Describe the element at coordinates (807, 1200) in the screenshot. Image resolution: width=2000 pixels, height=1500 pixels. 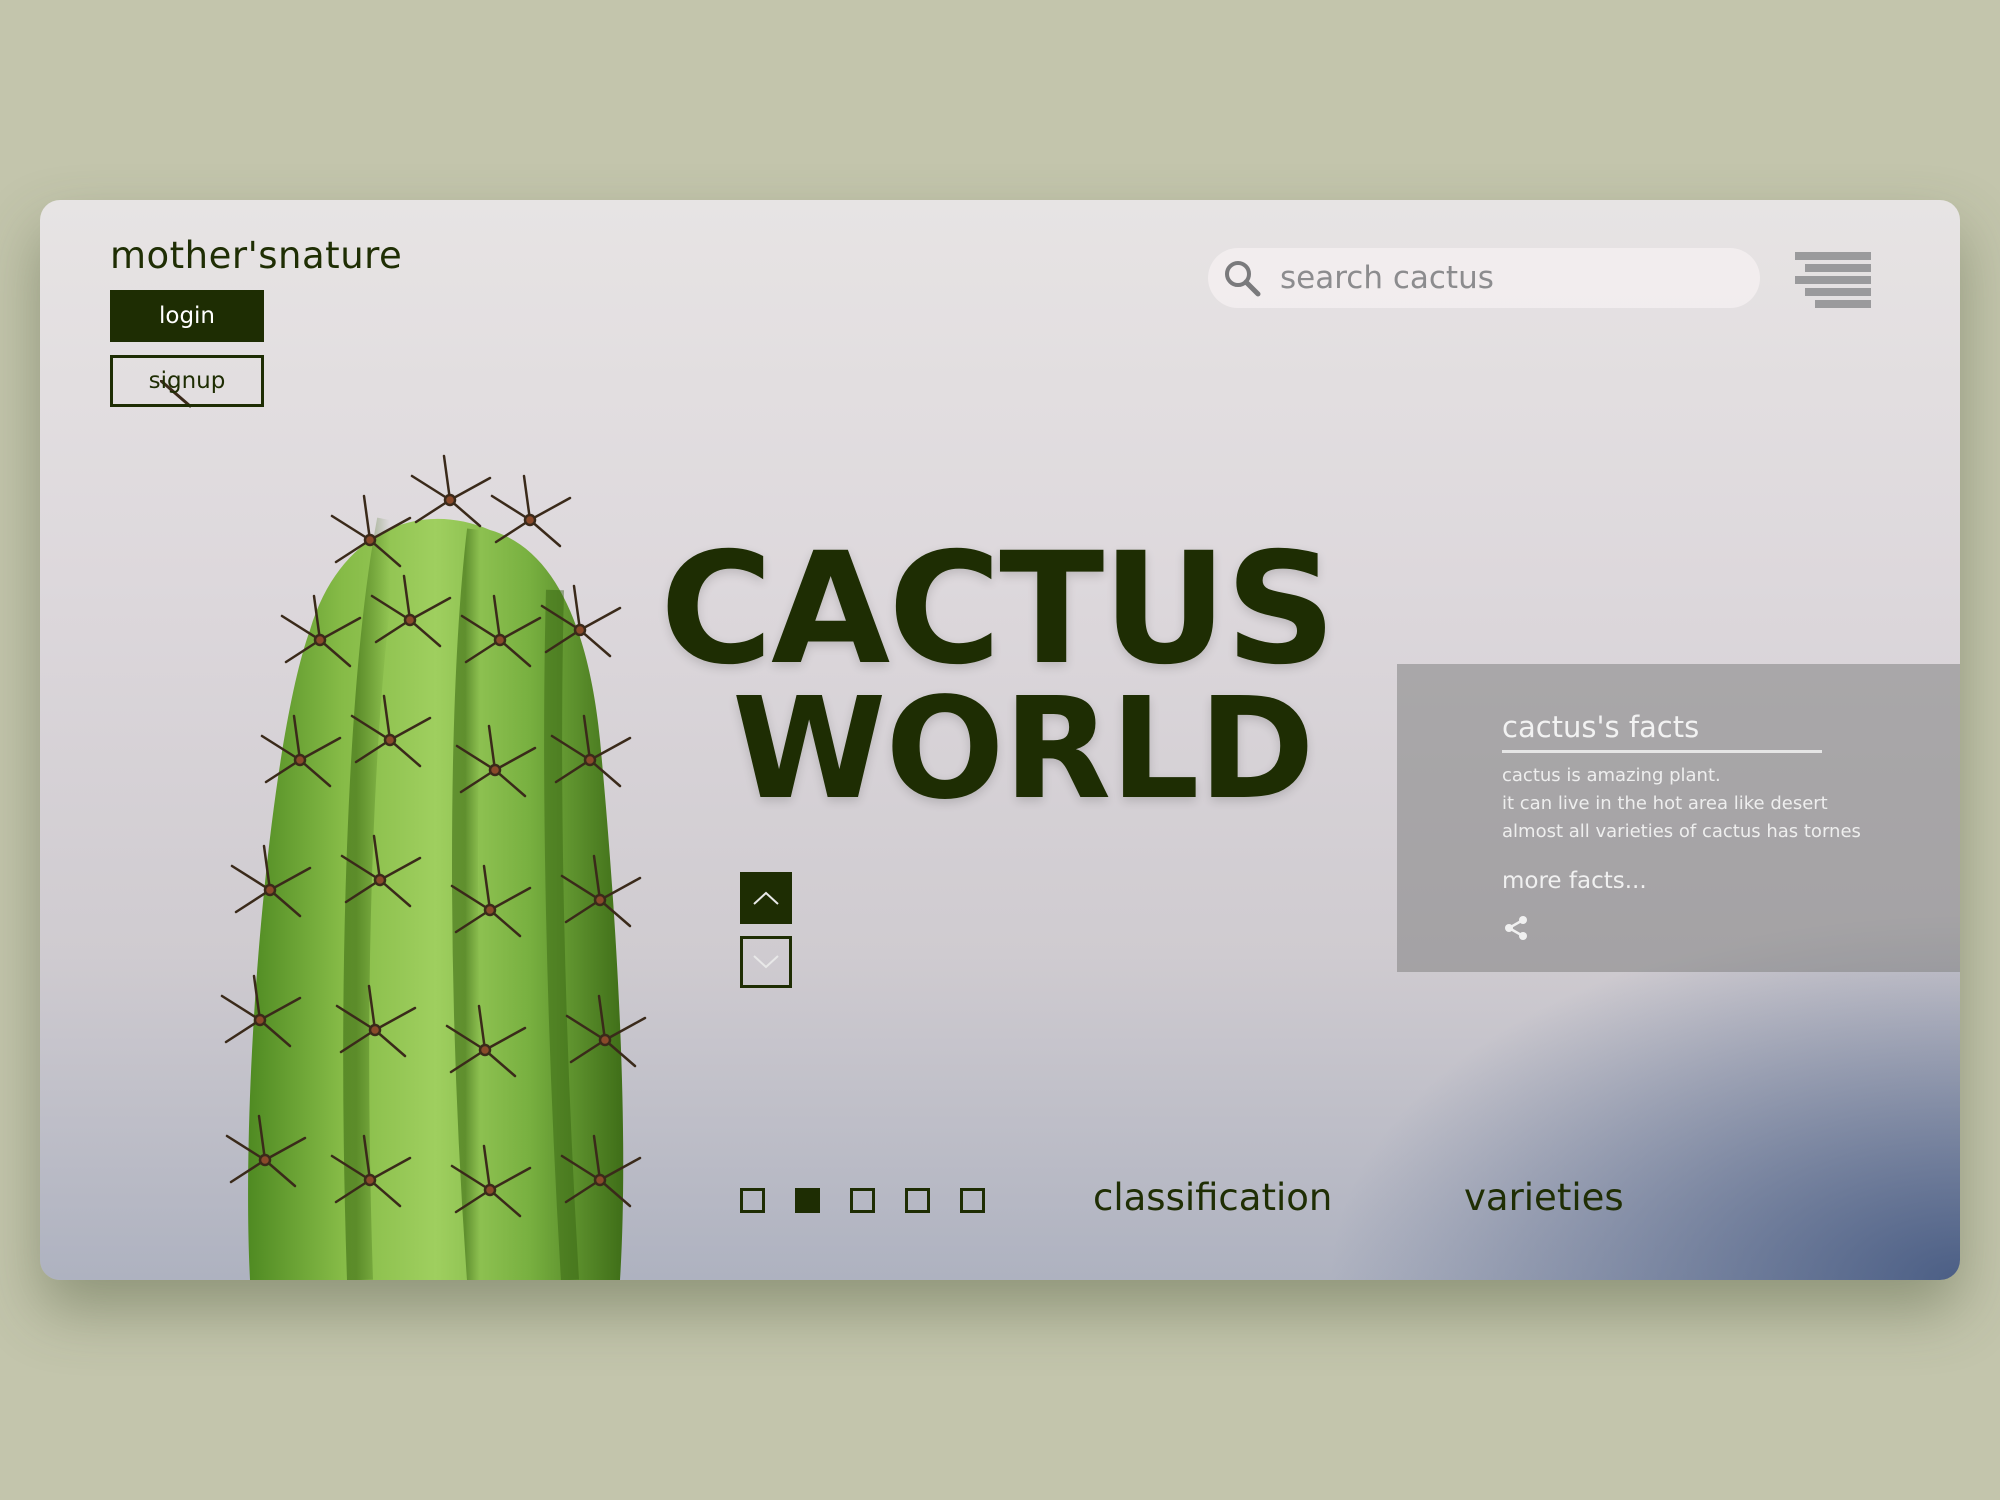
I see `pager-dot-active` at that location.